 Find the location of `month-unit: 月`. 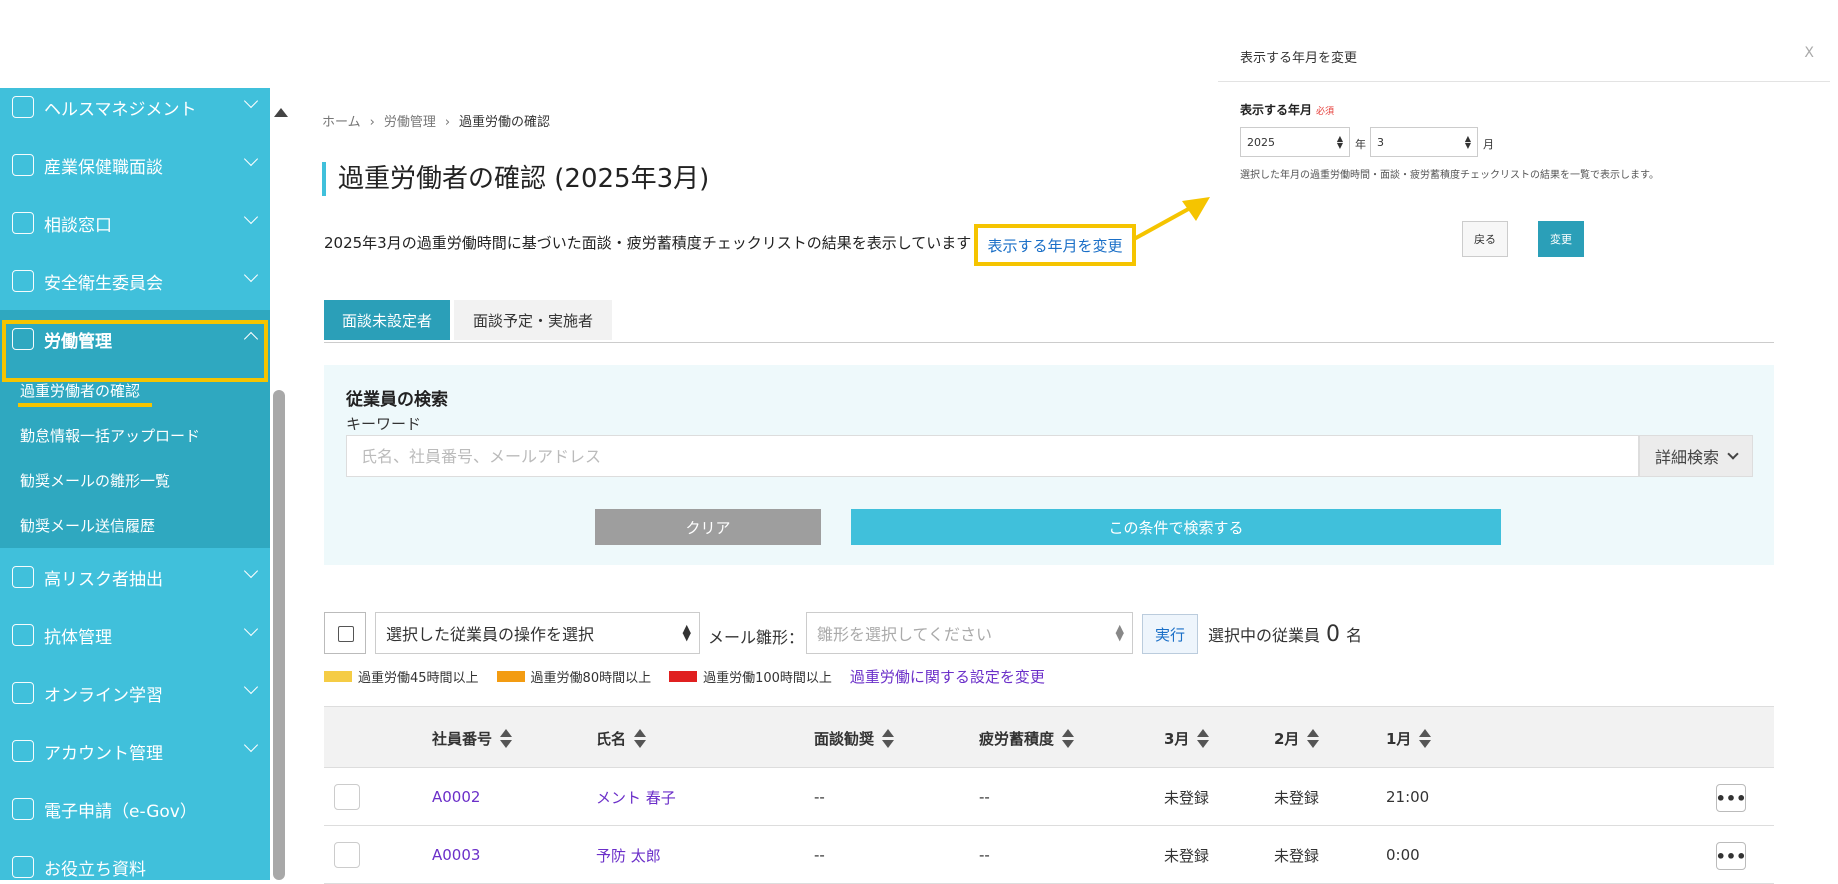

month-unit: 月 is located at coordinates (1488, 144).